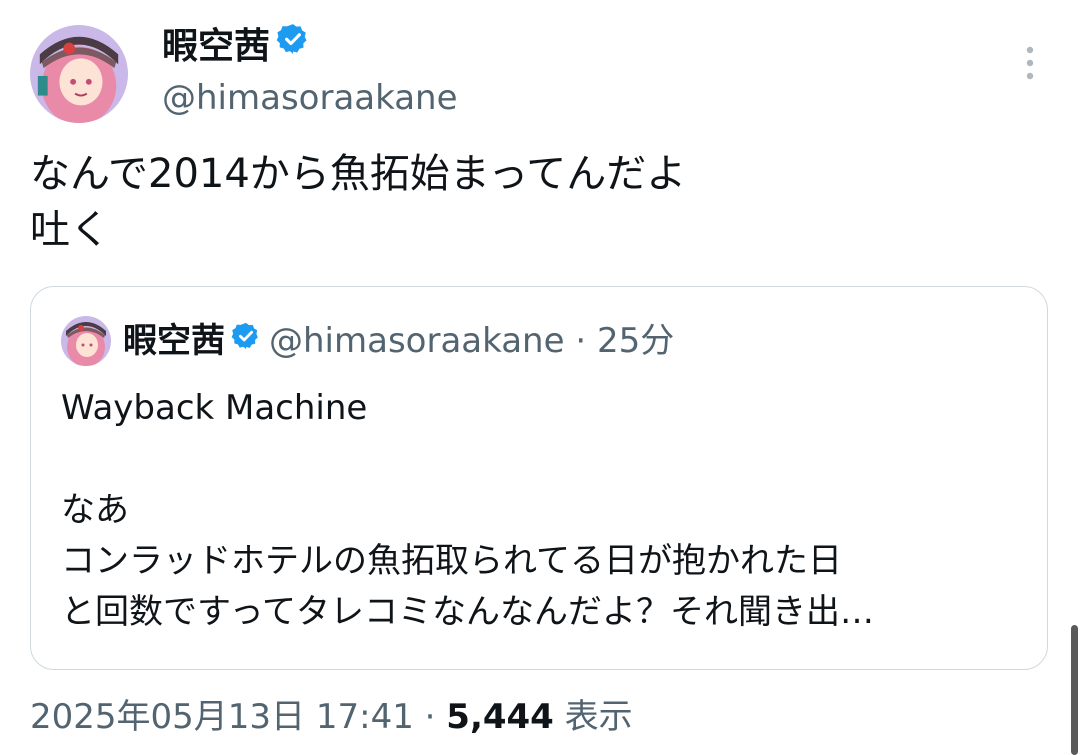 The width and height of the screenshot is (1080, 755). I want to click on author-name-text: 暇空茜, so click(216, 46).